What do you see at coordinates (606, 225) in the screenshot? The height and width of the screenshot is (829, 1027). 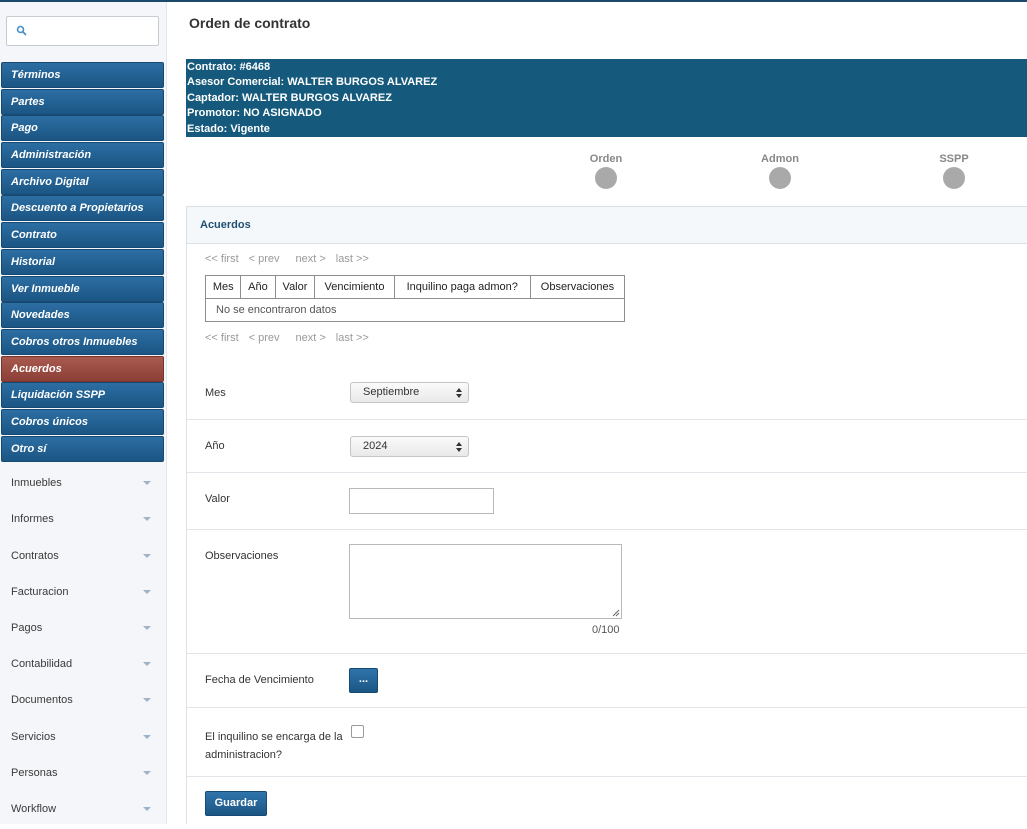 I see `section-header-acuerdos: Acuerdos` at bounding box center [606, 225].